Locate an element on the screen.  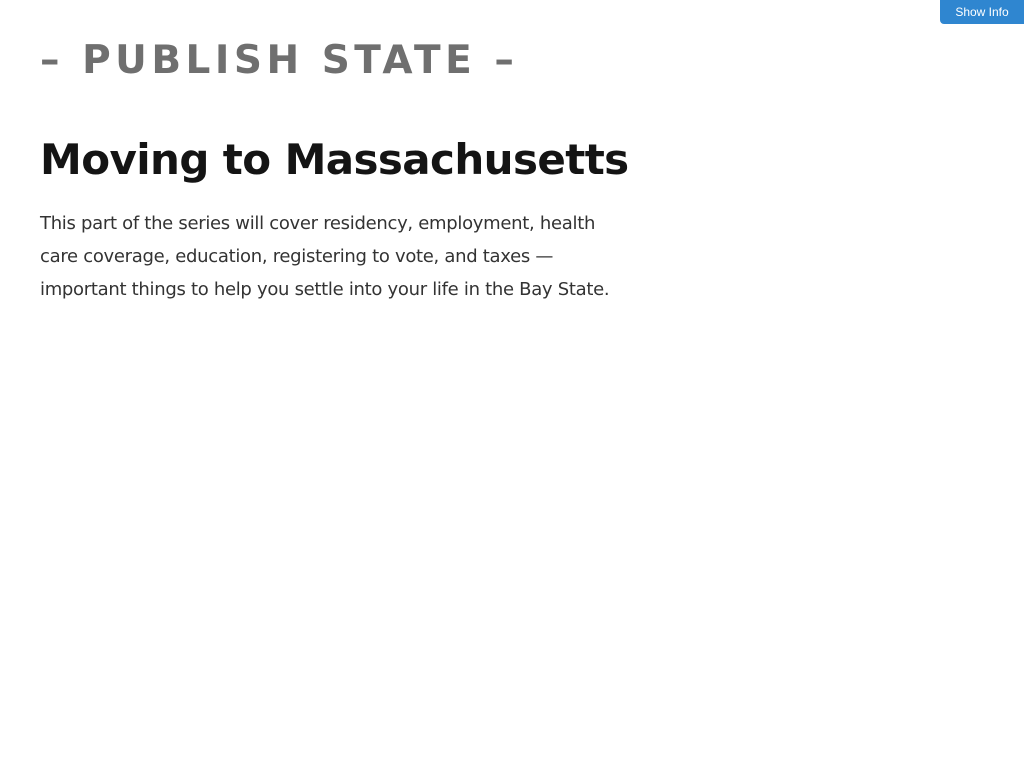
publish-state-label: – PUBLISH STATE – is located at coordinates (279, 60).